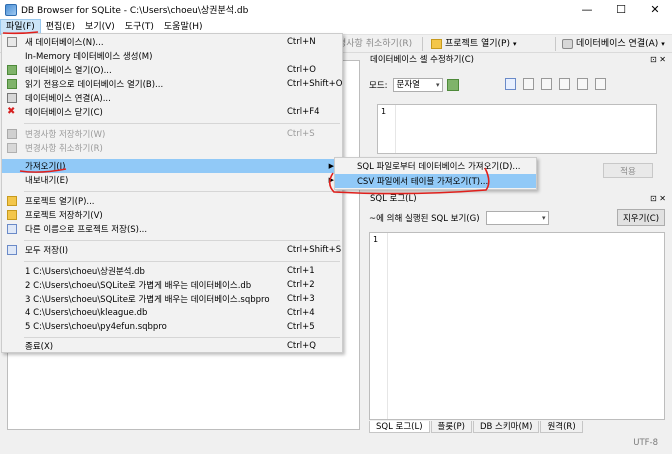  What do you see at coordinates (518, 199) in the screenshot?
I see `sql-log-dock-title: SQL 로그(L) ⊡ ✕` at bounding box center [518, 199].